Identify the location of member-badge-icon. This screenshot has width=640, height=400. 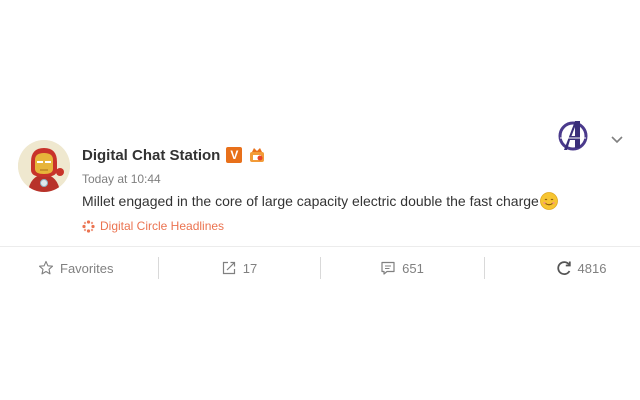
(257, 155).